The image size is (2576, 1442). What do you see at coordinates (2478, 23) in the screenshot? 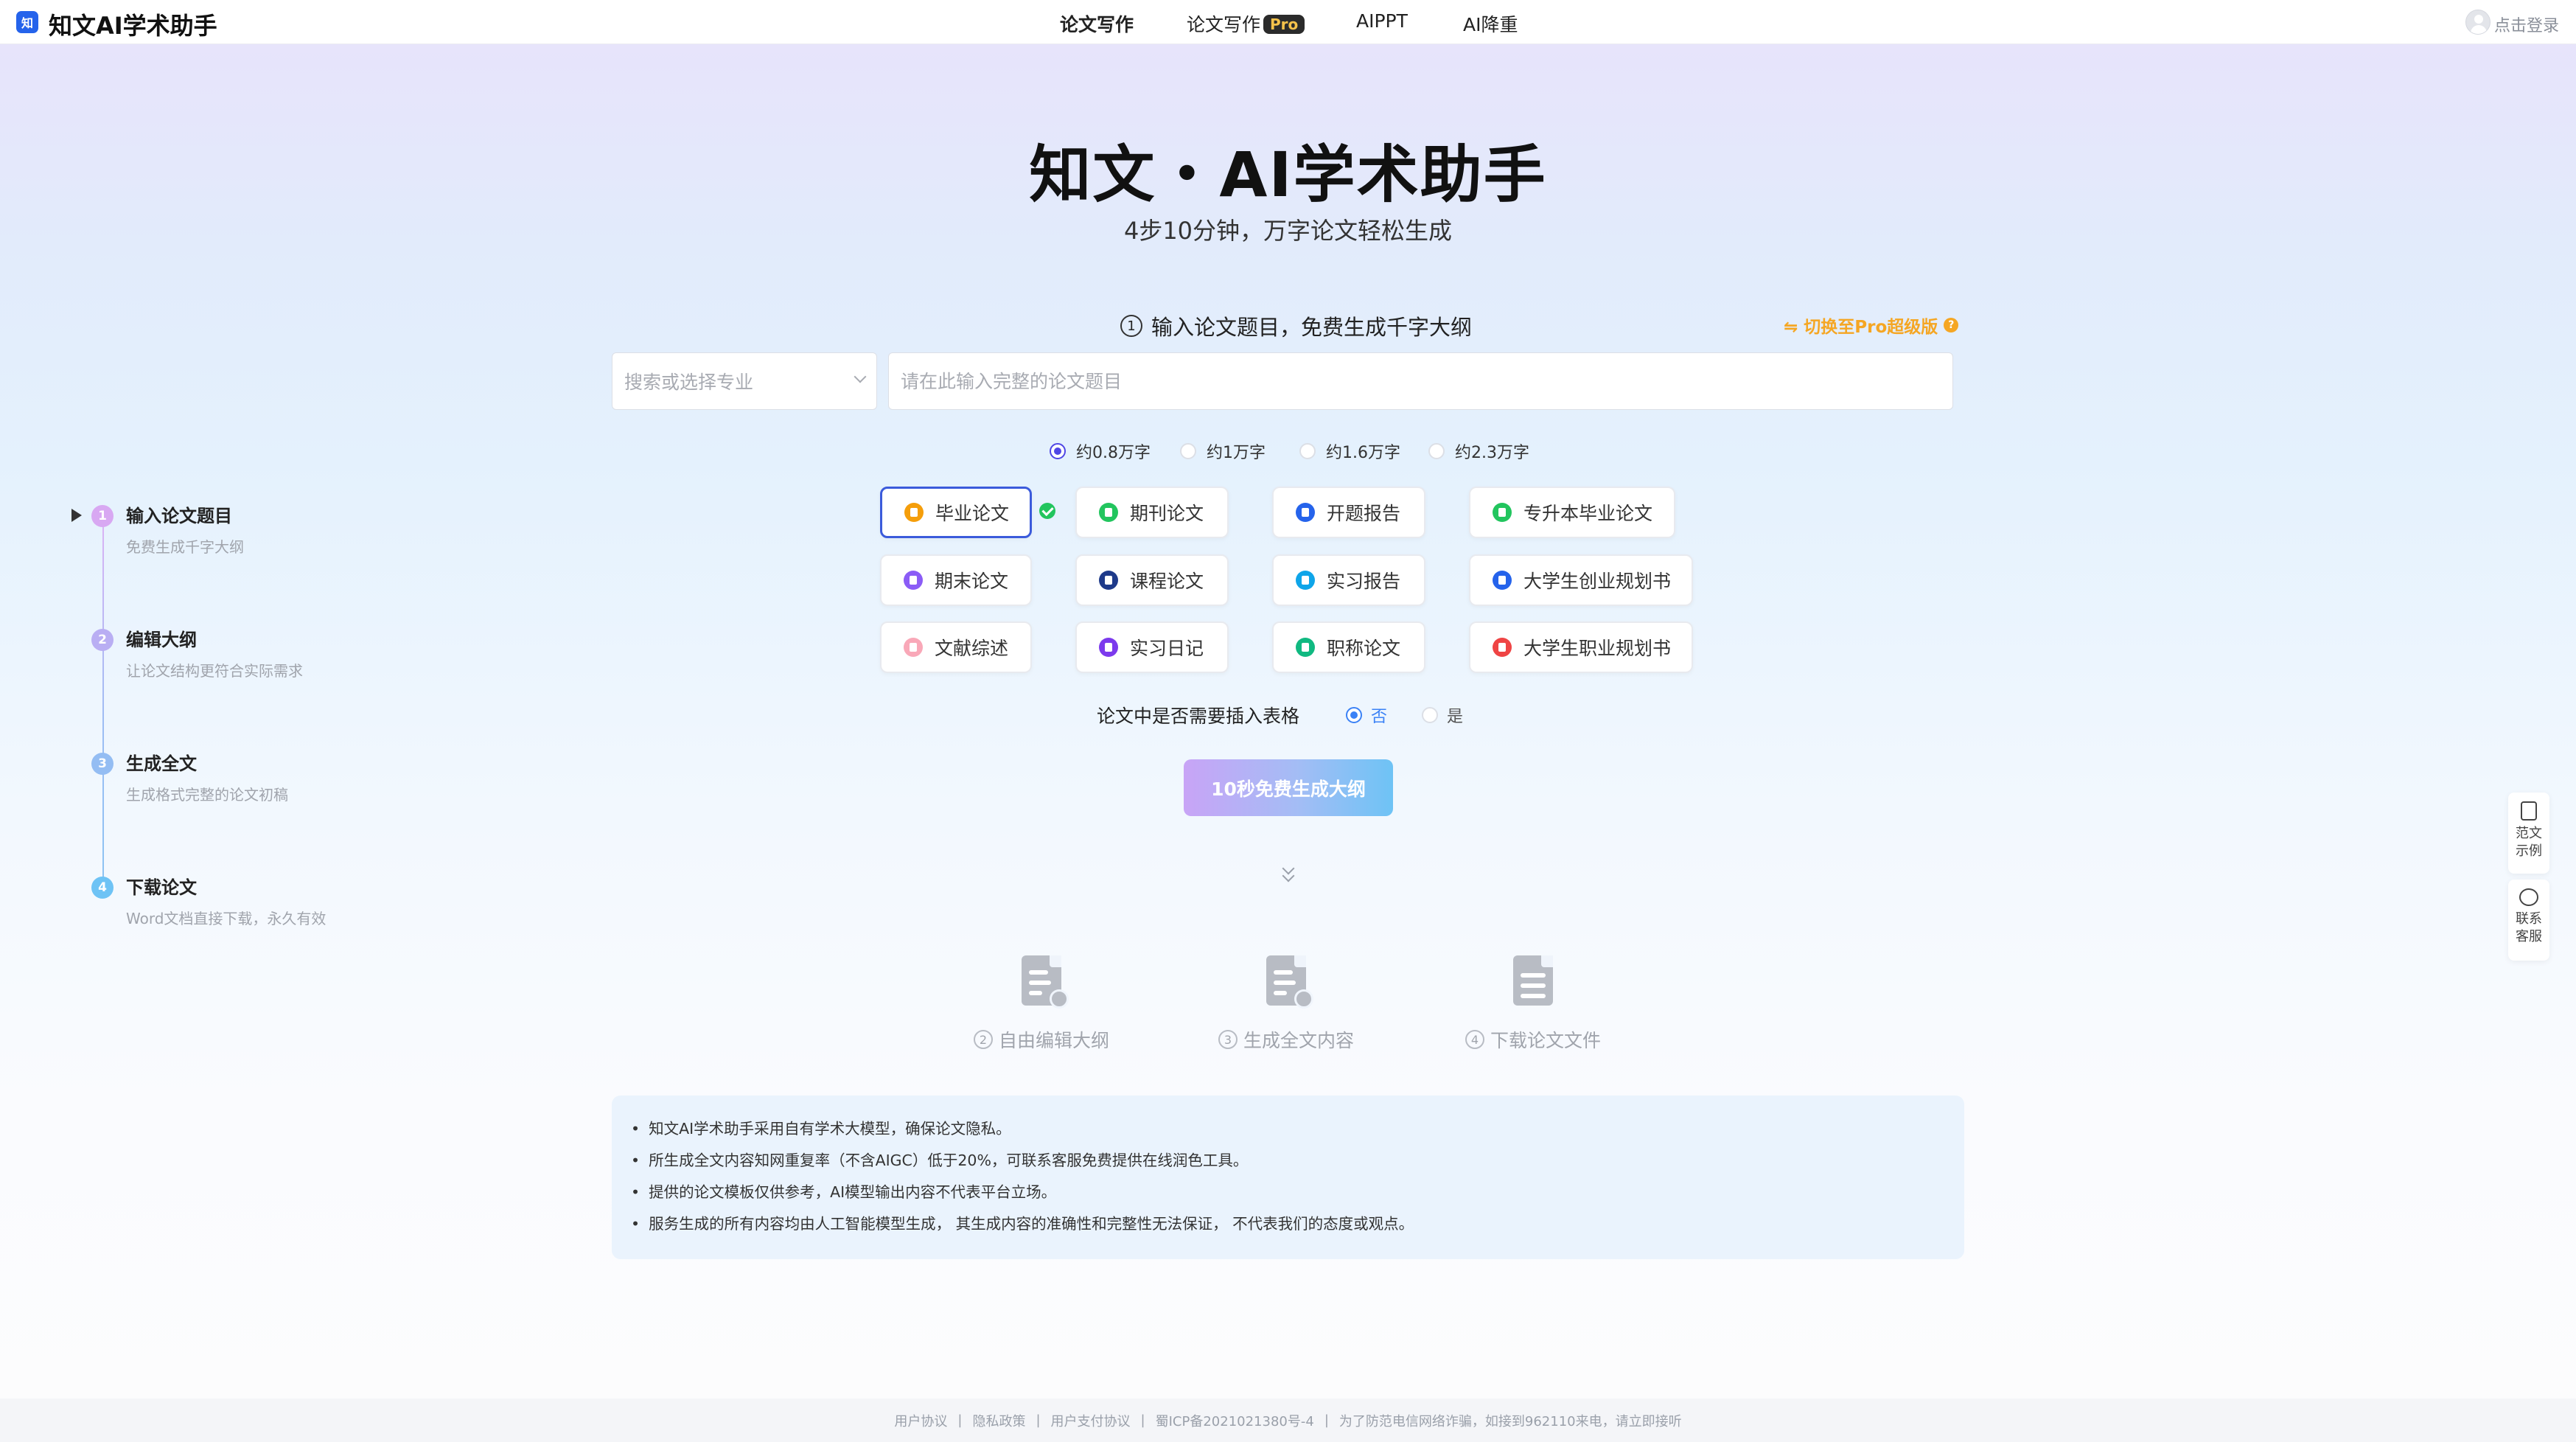
I see `avatar-icon` at bounding box center [2478, 23].